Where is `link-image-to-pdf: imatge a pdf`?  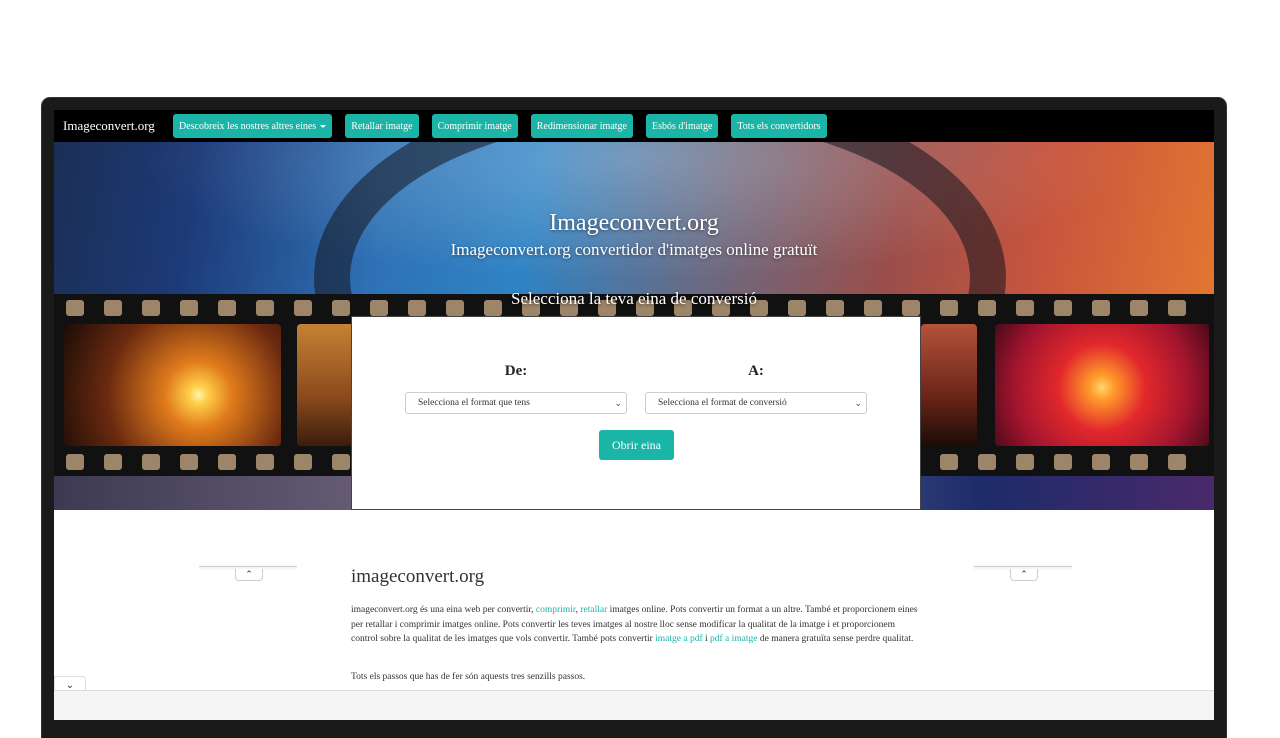
link-image-to-pdf: imatge a pdf is located at coordinates (678, 639).